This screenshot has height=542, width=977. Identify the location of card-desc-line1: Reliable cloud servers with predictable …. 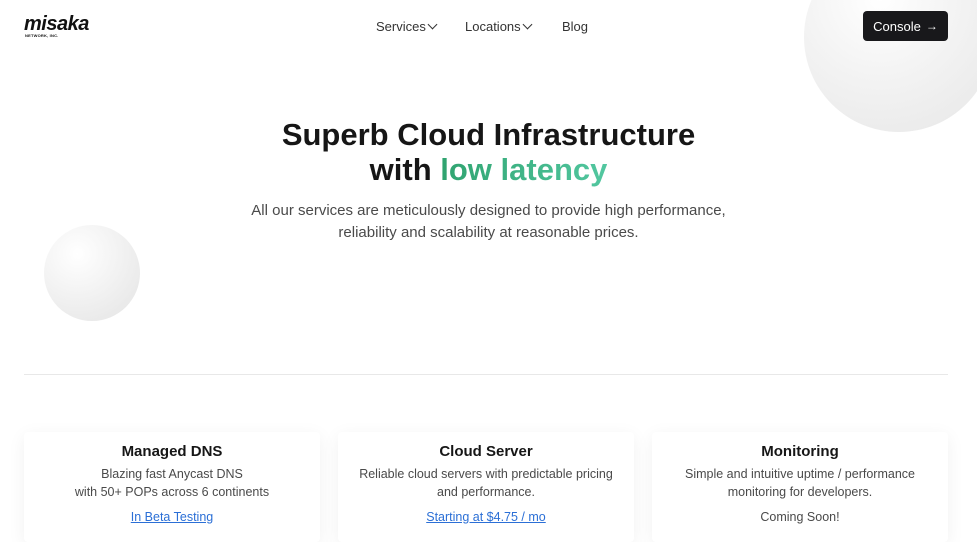
(486, 474).